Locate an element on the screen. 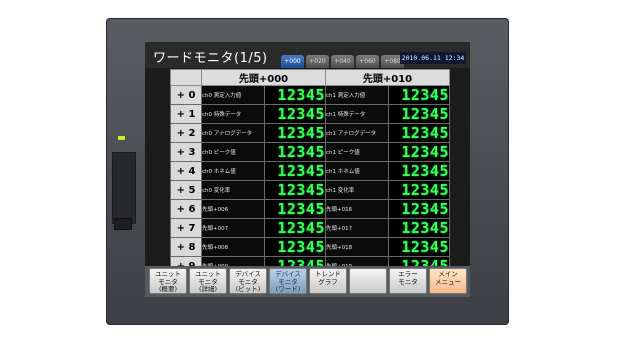  table-row: + 0 ch0 測定入力値 12345 ch1 測定入力値 12345 is located at coordinates (310, 95).